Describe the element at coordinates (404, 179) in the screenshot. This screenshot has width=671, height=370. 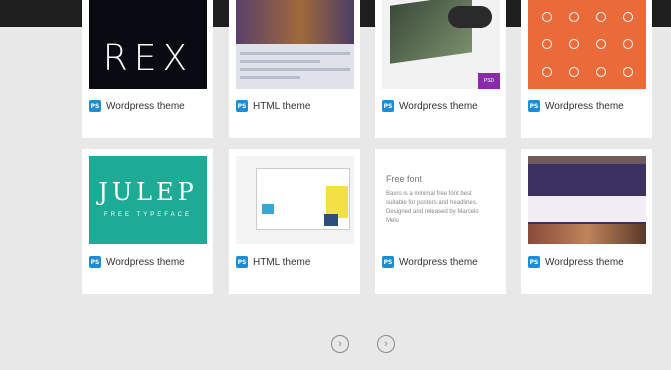
I see `thumbnail-title: Free font` at that location.